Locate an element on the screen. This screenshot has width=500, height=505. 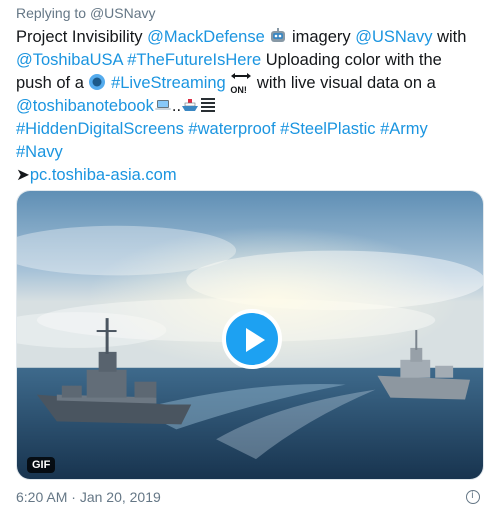
reply-prefix: Replying to is located at coordinates (51, 13).